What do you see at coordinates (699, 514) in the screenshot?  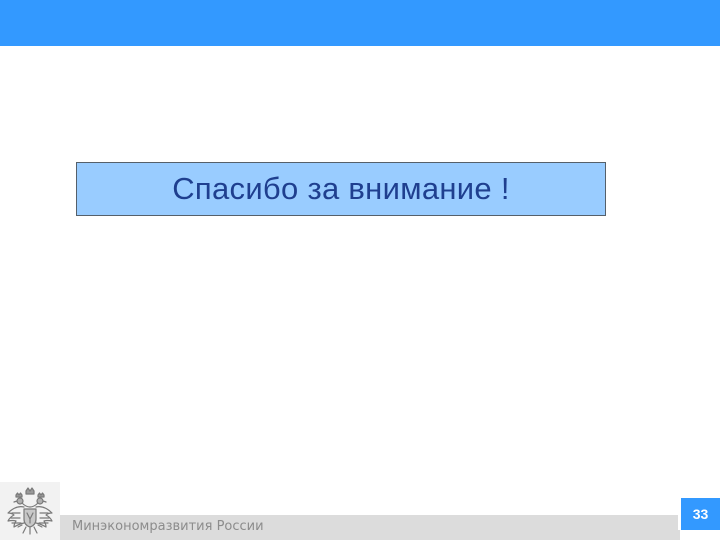 I see `page-number-badge: 33` at bounding box center [699, 514].